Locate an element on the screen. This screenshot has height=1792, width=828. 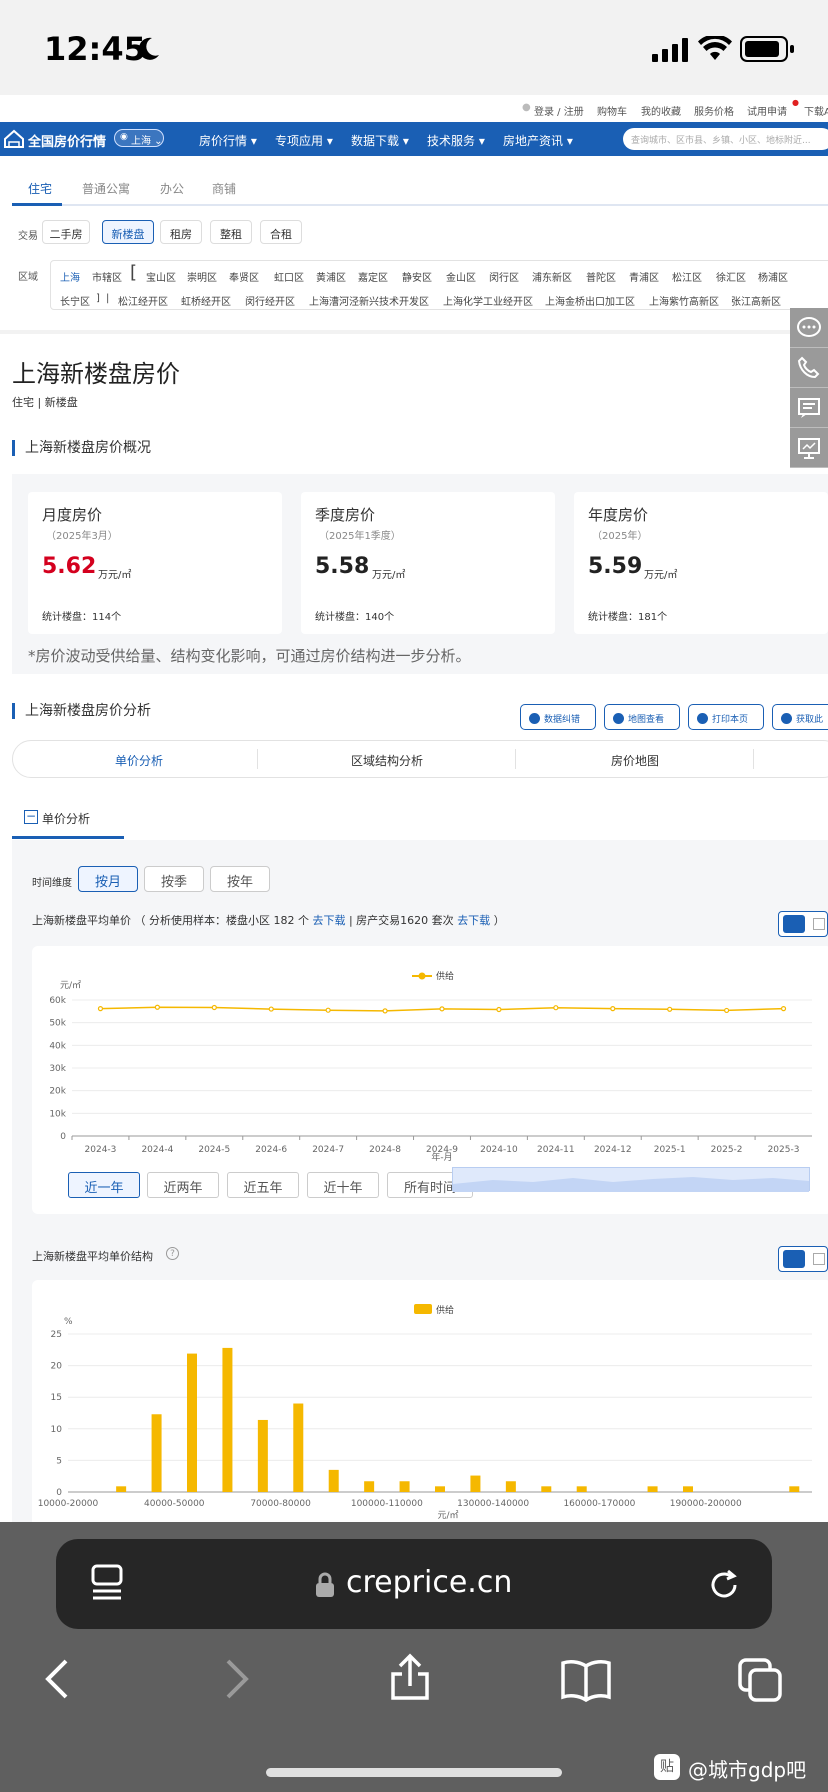
region-option: 上海 is located at coordinates (70, 276).